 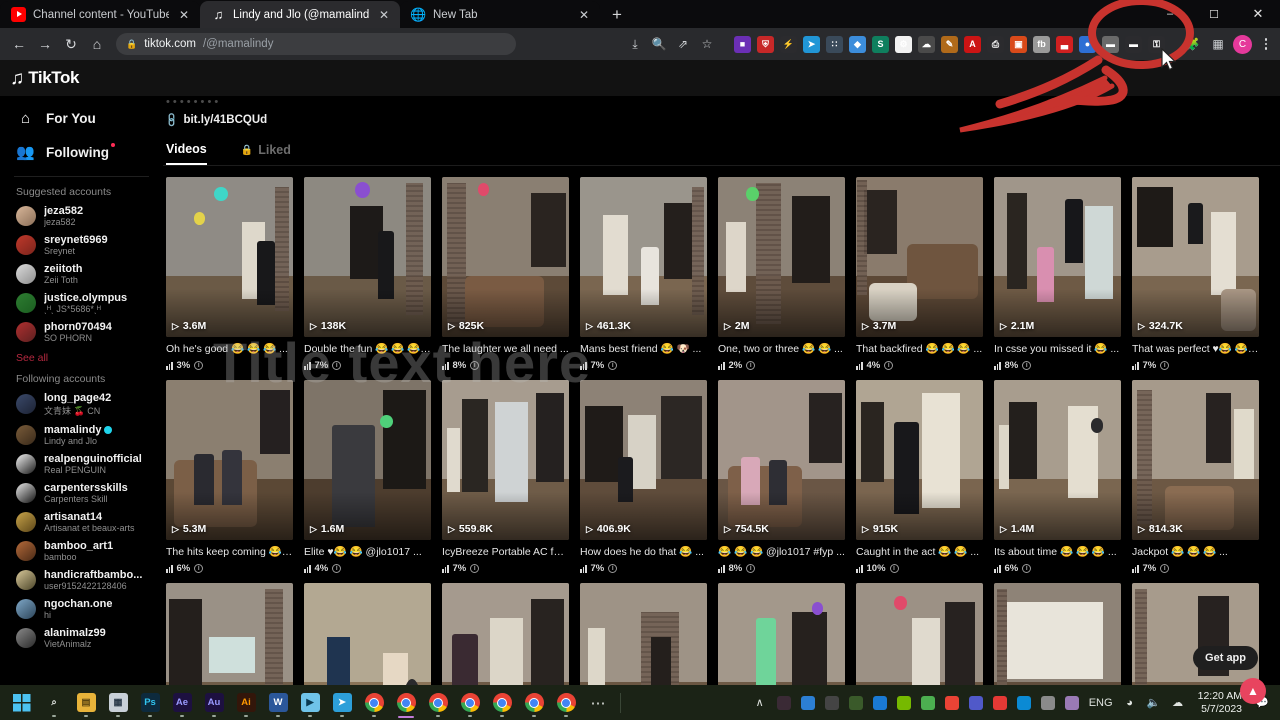 I want to click on tab-liked: 🔒 Liked, so click(x=266, y=153).